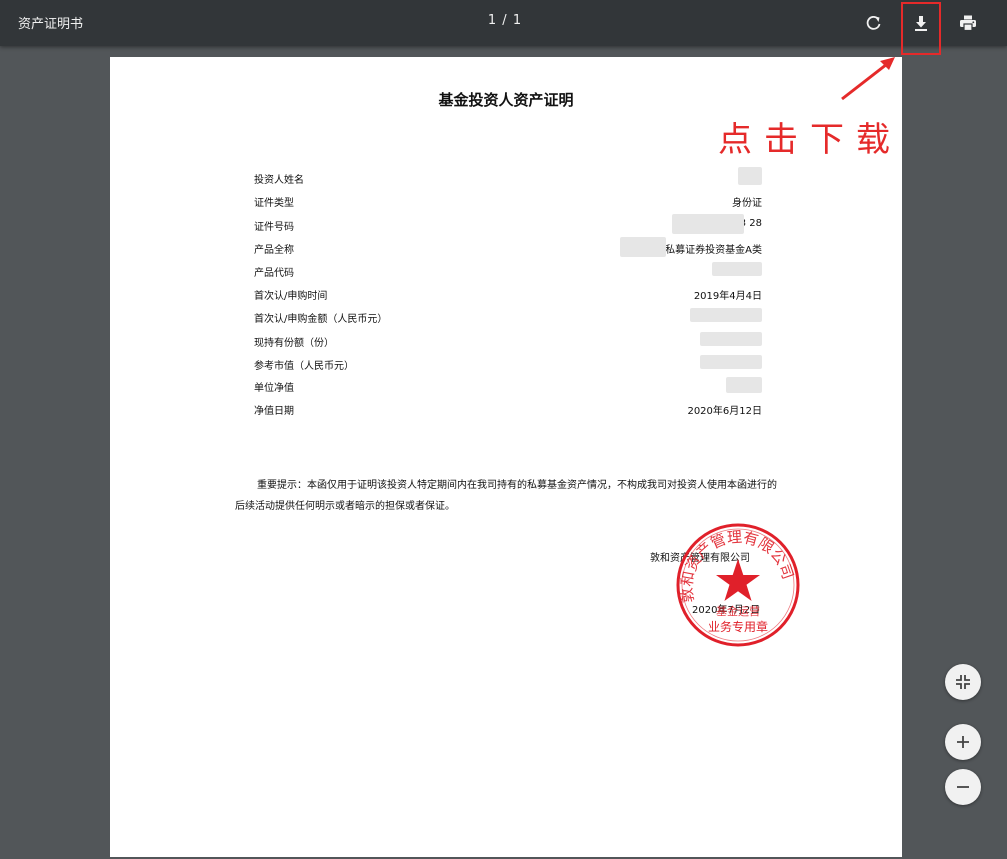  I want to click on rotate-icon, so click(873, 22).